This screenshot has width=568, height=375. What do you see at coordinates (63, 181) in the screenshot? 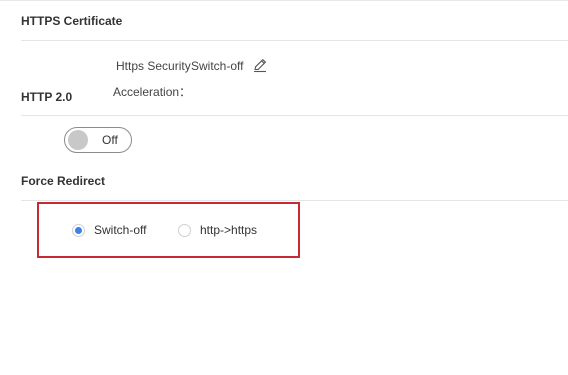
I see `force-redirect-title: Force Redirect` at bounding box center [63, 181].